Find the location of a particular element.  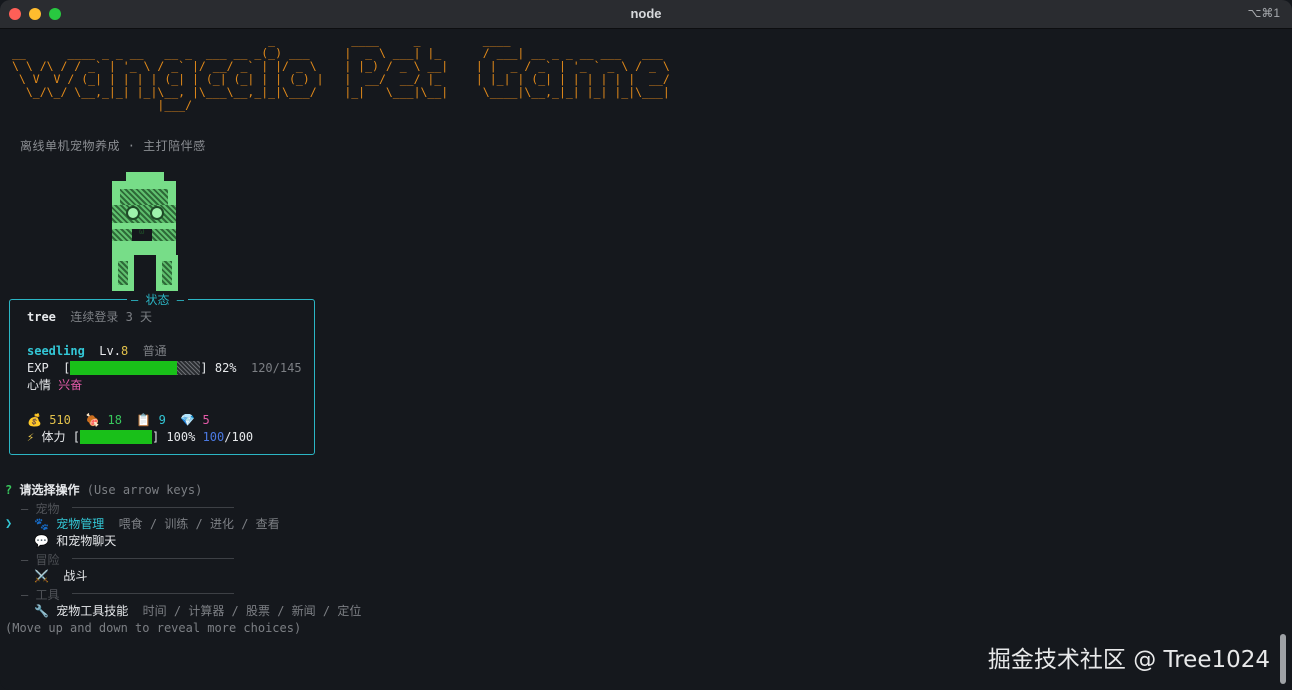

section-pet: — 宠物 is located at coordinates (40, 509).